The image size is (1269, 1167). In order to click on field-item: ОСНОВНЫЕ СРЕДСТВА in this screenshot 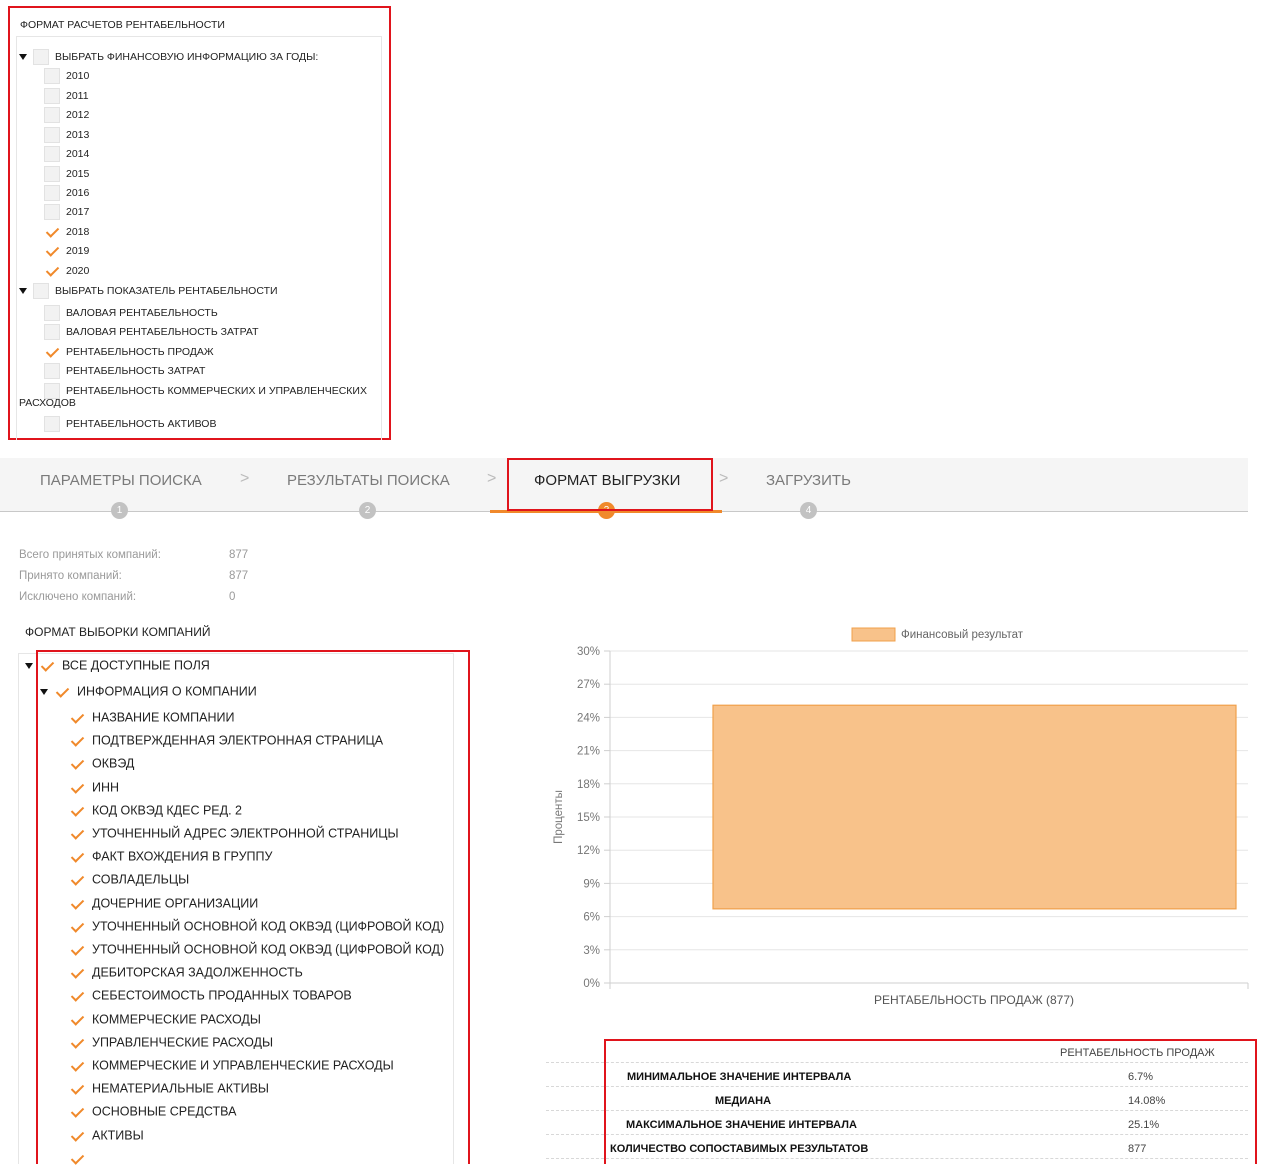, I will do `click(153, 1112)`.